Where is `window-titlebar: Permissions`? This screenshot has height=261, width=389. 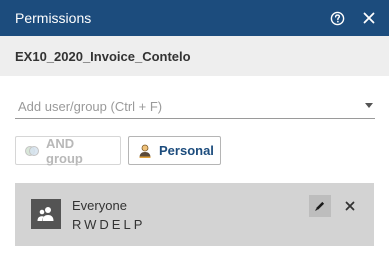 window-titlebar: Permissions is located at coordinates (194, 18).